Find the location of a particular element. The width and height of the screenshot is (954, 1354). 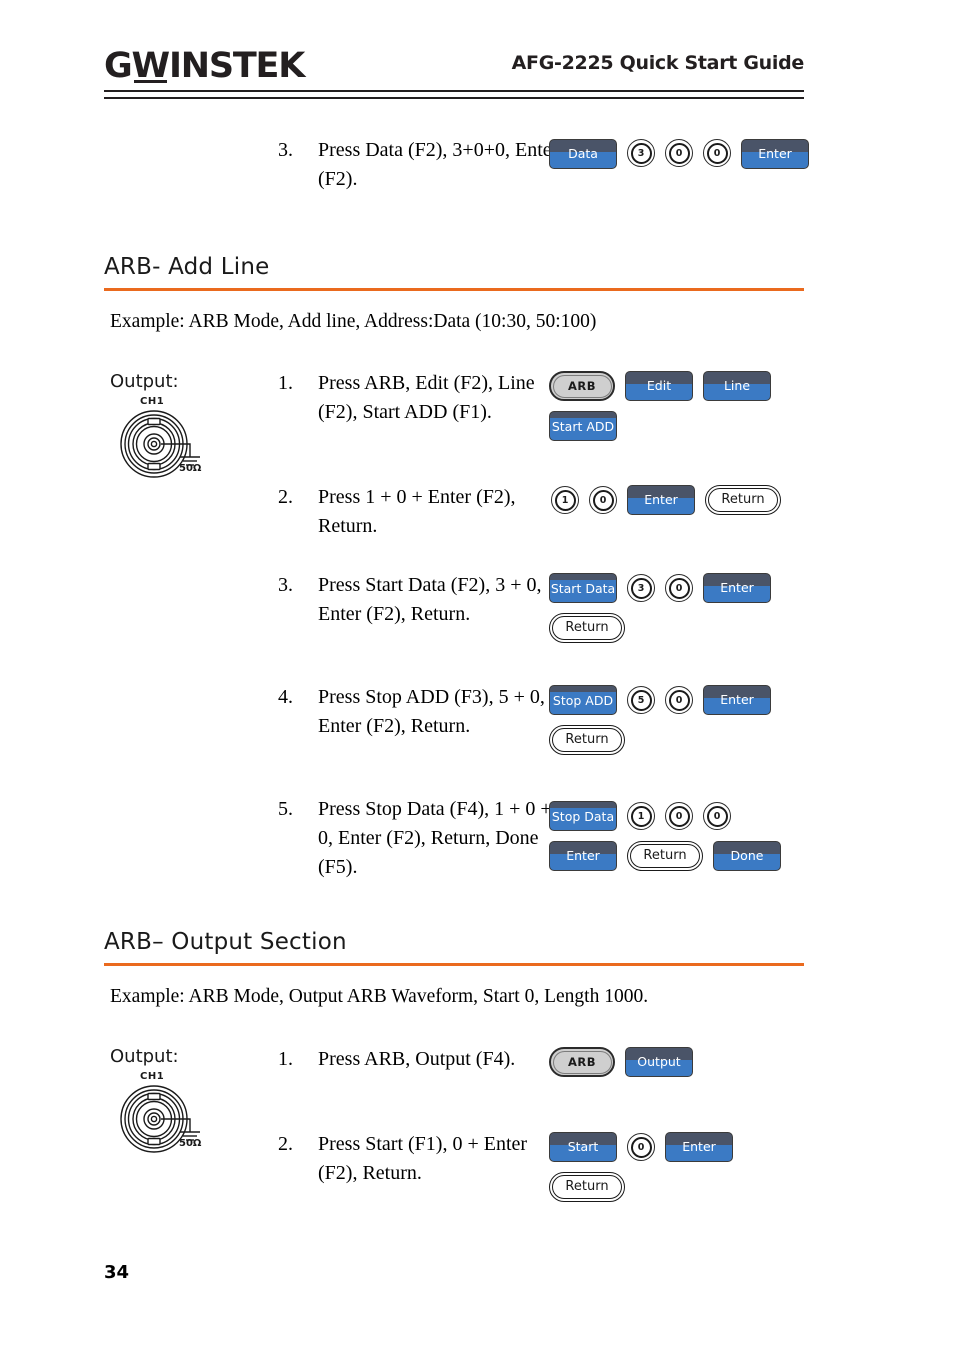

step-number: 5. is located at coordinates (285, 809).